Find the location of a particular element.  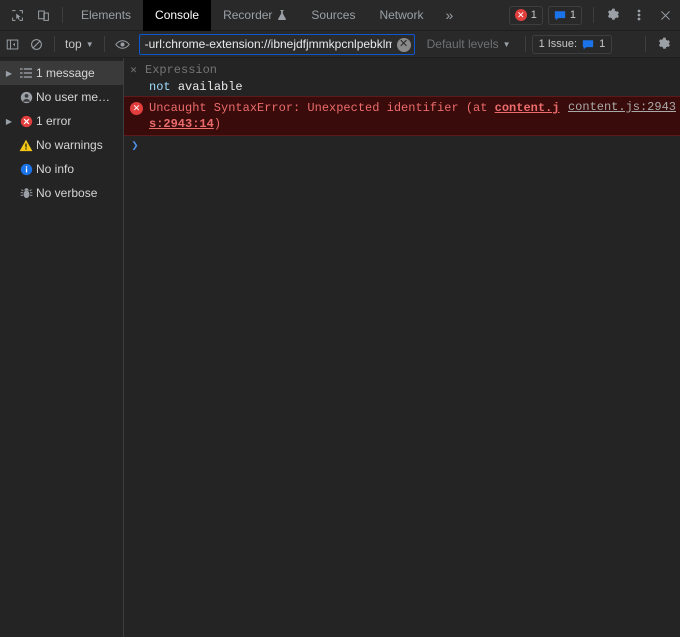

console-prompt-input is located at coordinates (409, 145).